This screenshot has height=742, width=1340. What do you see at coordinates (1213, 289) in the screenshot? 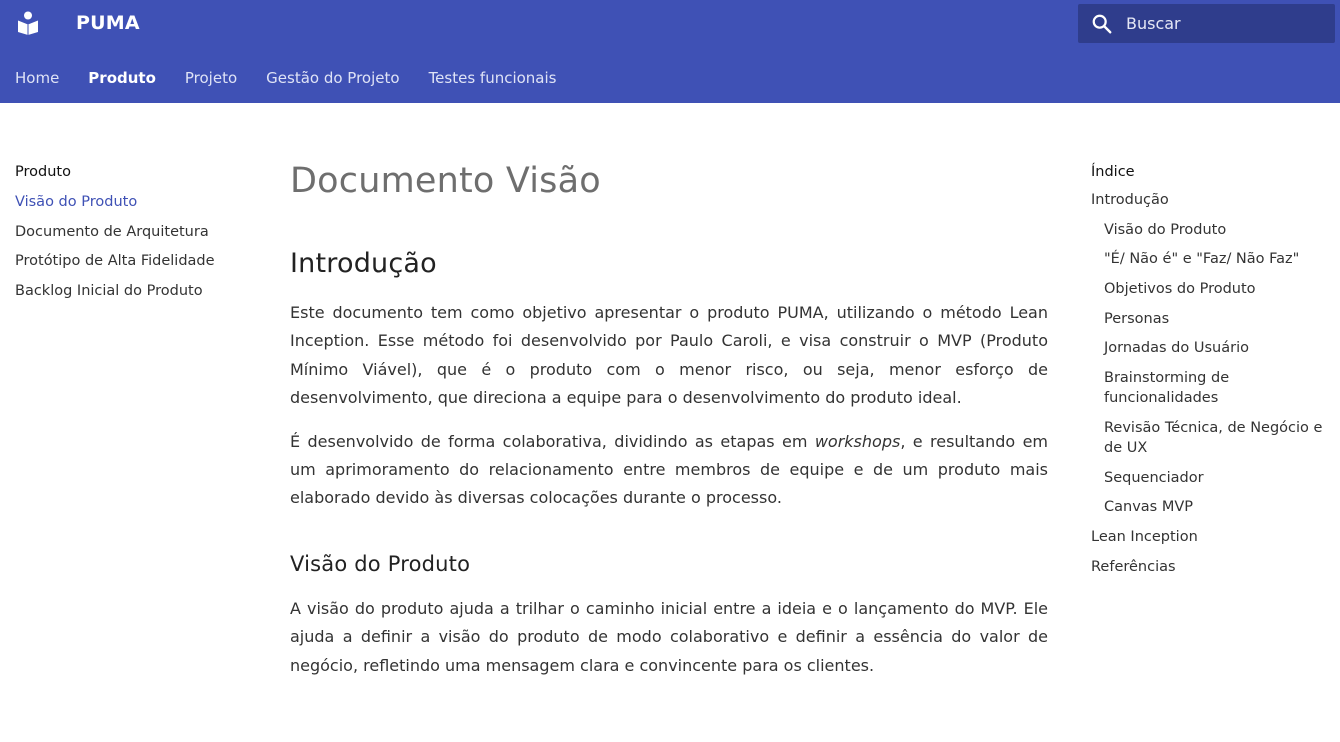
I see `toc-item-objetivos-do-produto: Objetivos do Produto` at bounding box center [1213, 289].